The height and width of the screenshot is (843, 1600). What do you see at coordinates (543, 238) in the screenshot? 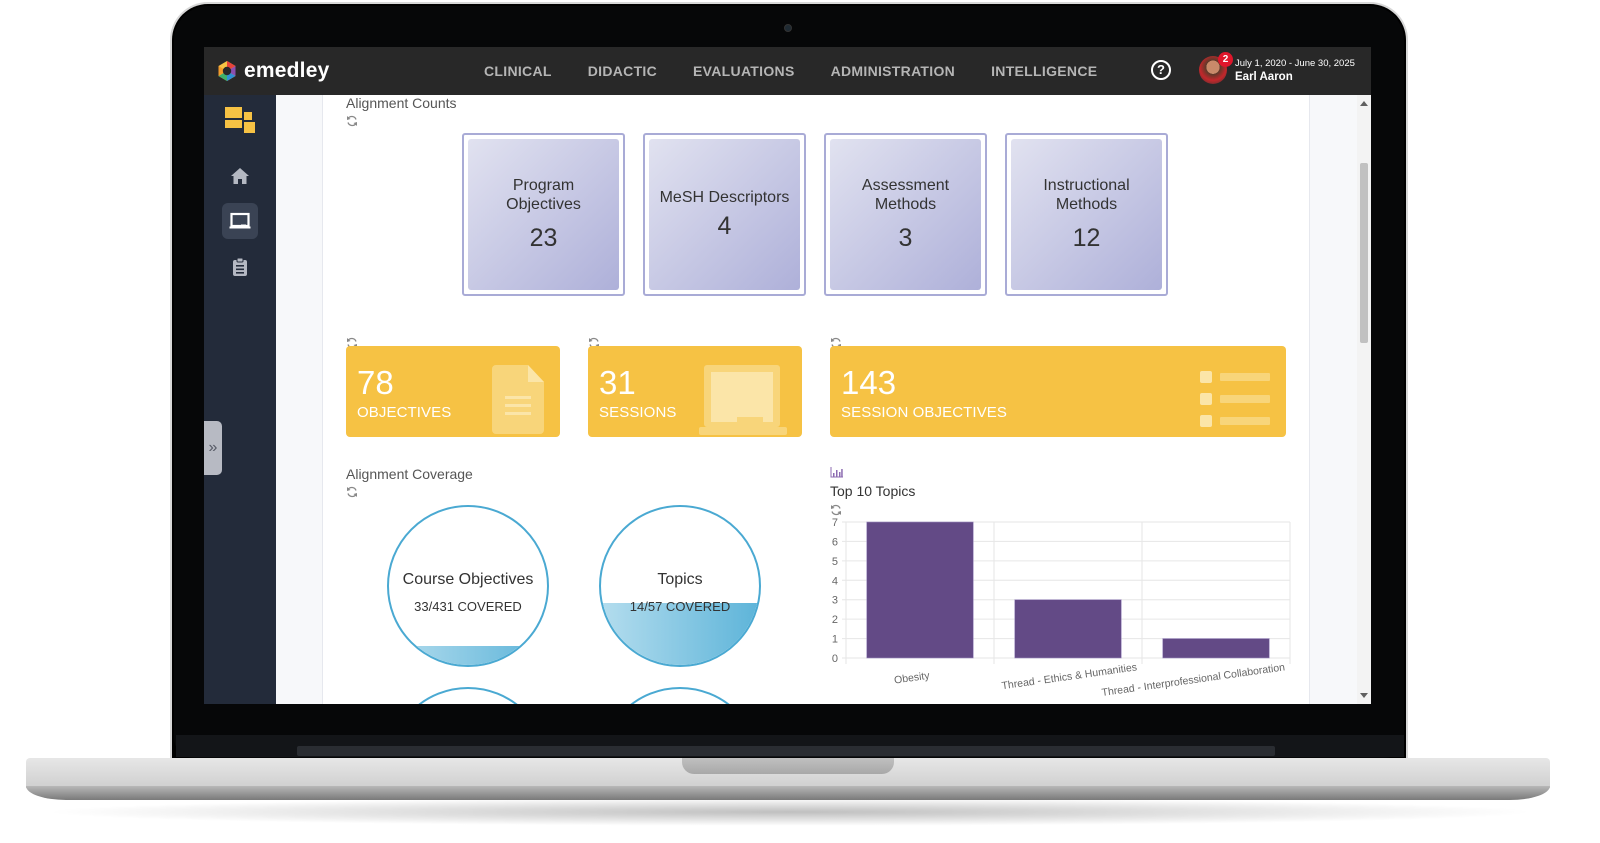
I see `count-value: 23` at bounding box center [543, 238].